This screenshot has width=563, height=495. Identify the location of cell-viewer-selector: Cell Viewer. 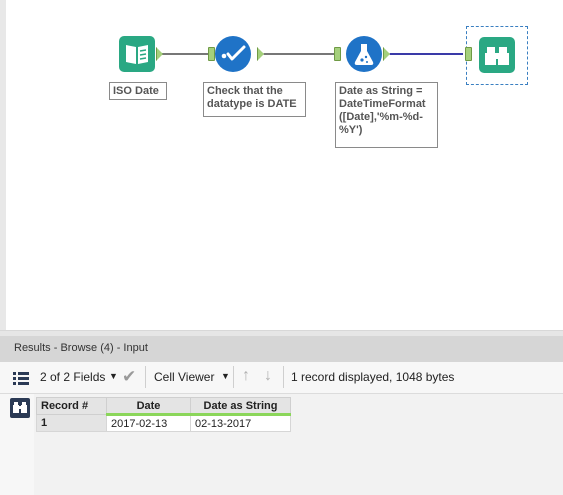
(184, 377).